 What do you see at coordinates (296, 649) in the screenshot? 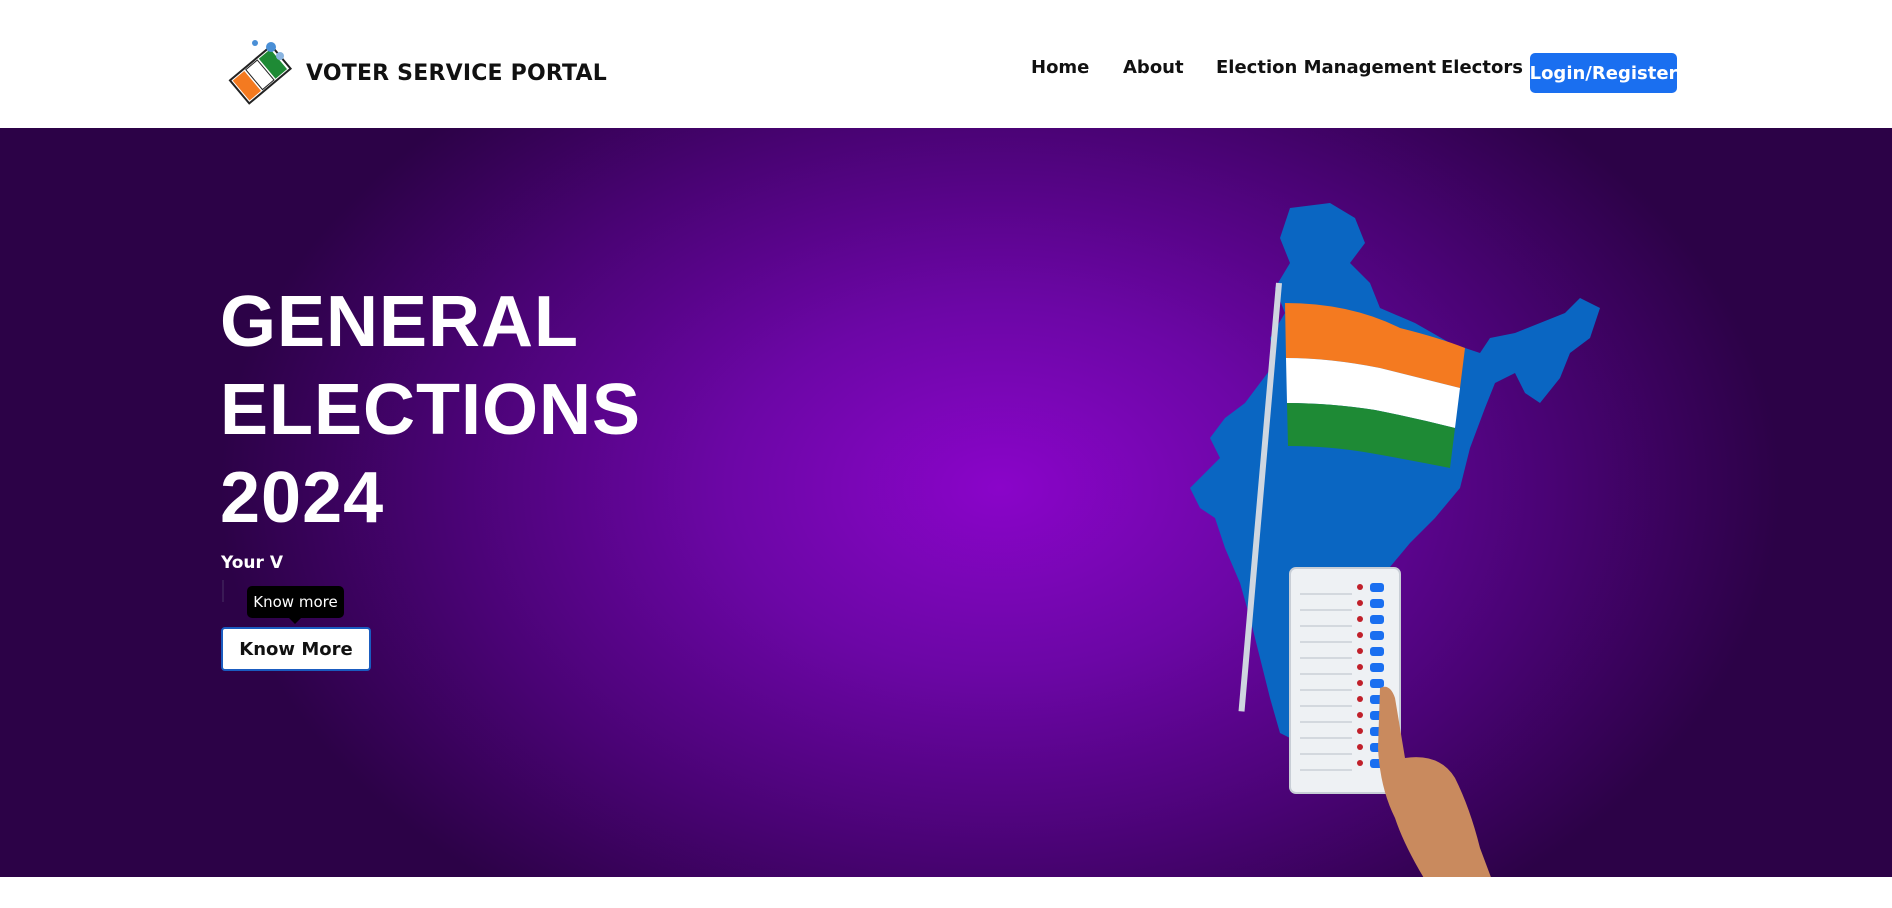
I see `know-more-button: Know More` at bounding box center [296, 649].